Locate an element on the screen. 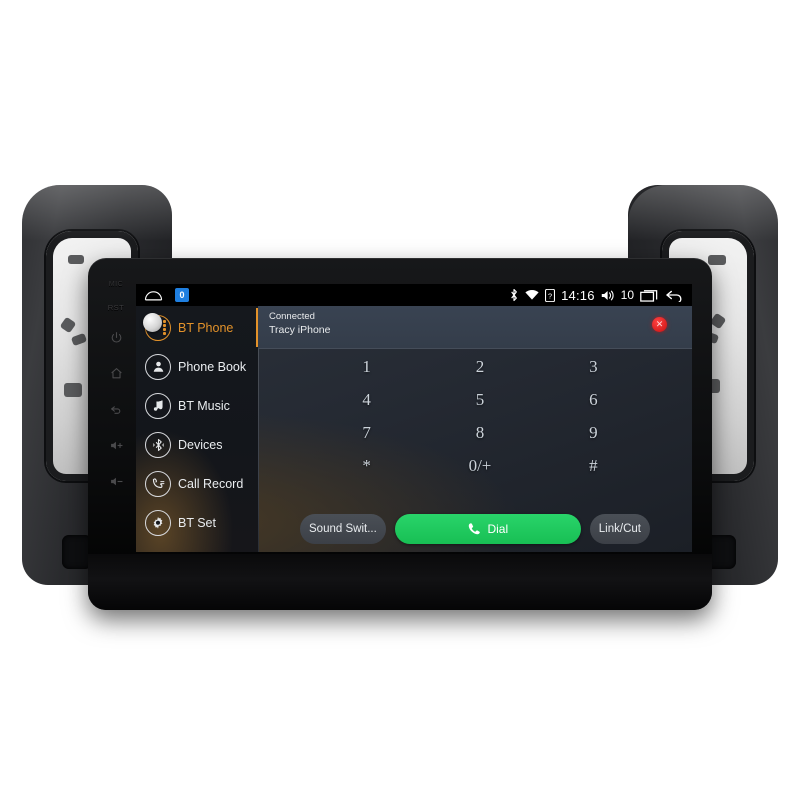 The width and height of the screenshot is (800, 800). action-button-row: Sound Swit... Dial Link/Cut is located at coordinates (475, 529).